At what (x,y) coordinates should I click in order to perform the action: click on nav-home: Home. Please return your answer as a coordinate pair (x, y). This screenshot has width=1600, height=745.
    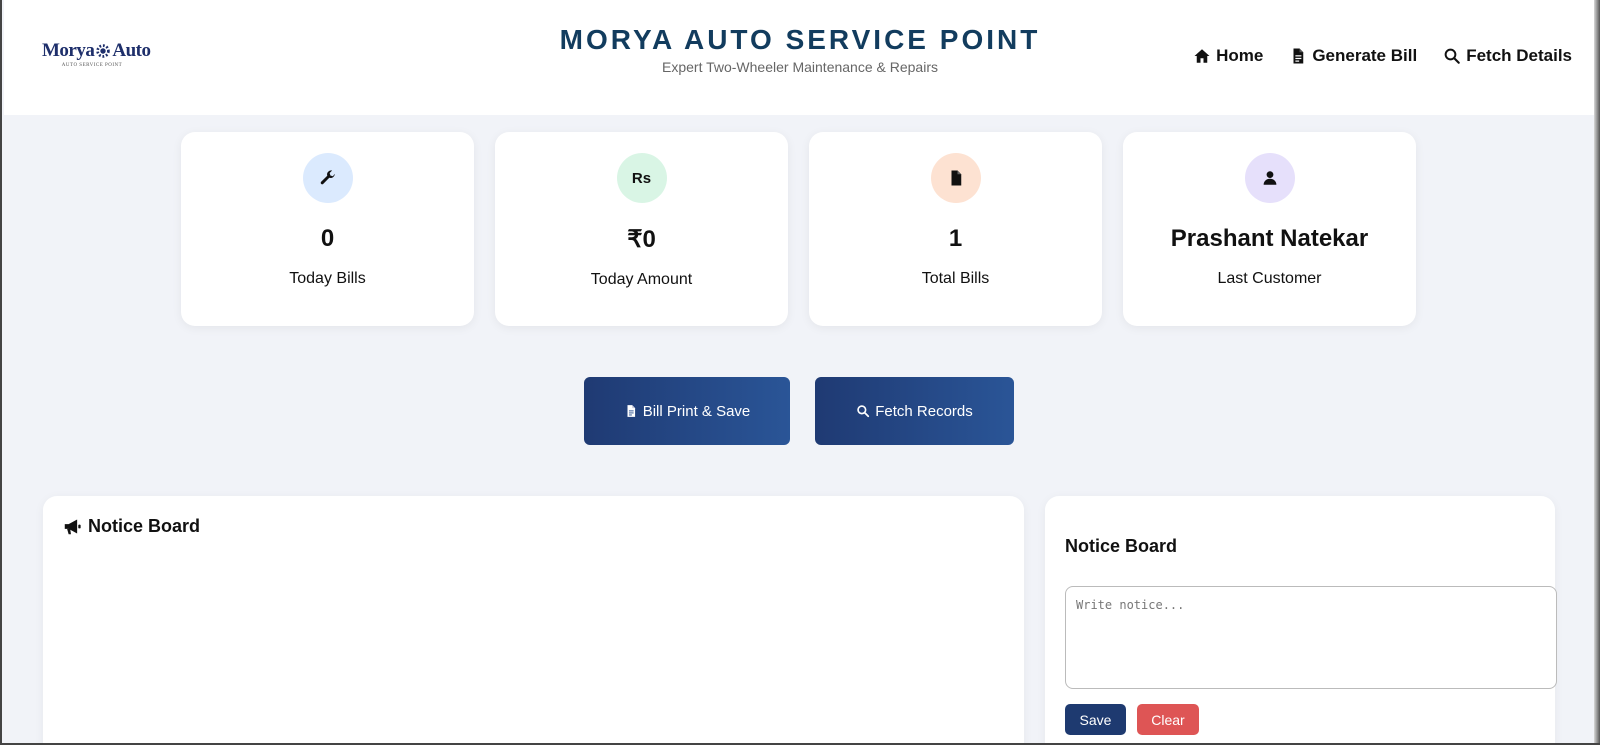
    Looking at the image, I should click on (1228, 56).